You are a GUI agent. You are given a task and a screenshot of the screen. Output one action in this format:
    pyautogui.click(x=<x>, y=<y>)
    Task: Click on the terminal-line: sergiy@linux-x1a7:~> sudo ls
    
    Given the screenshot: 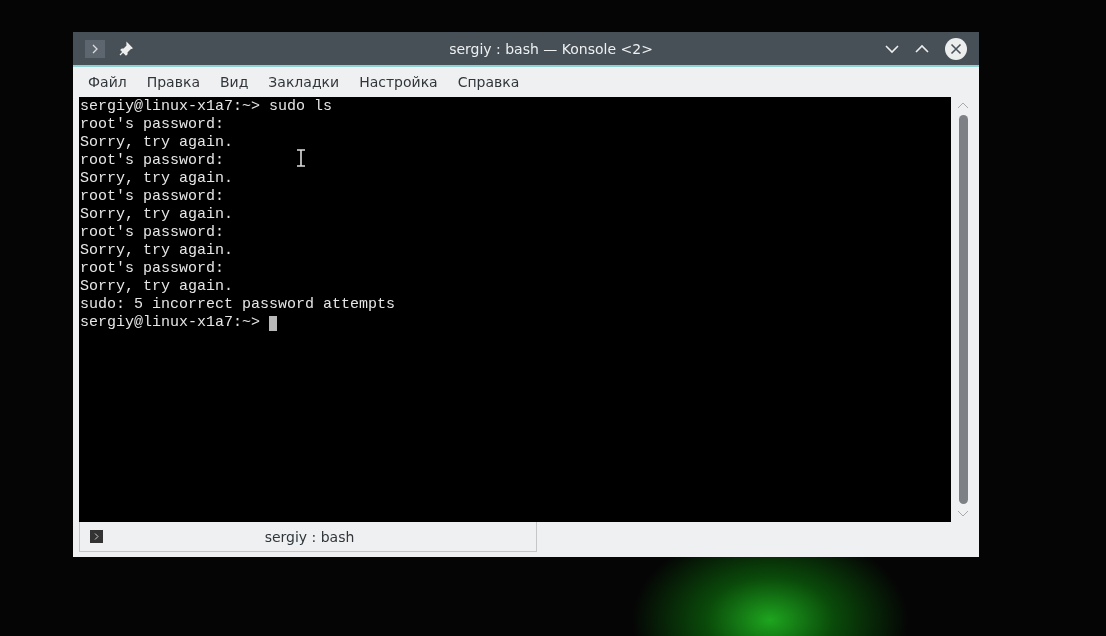 What is the action you would take?
    pyautogui.click(x=206, y=107)
    